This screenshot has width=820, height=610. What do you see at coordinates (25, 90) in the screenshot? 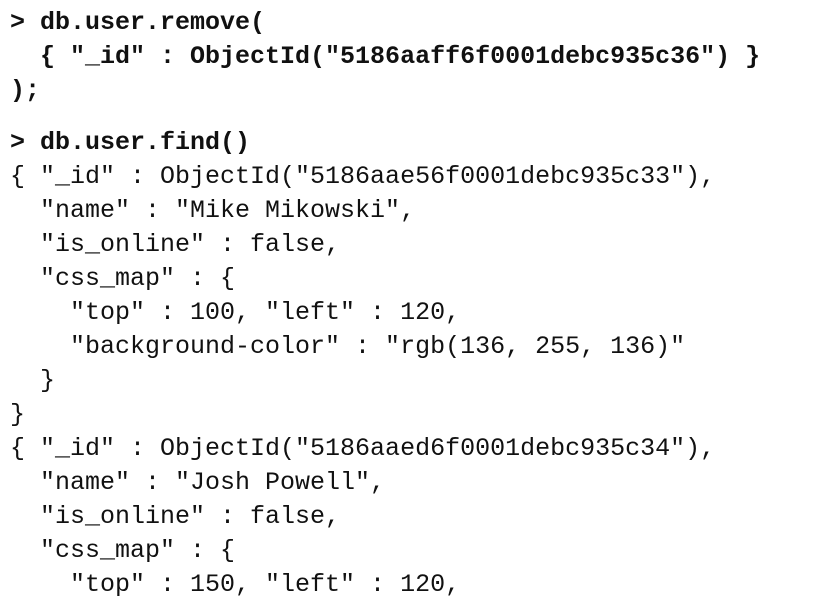
I see `remove-close-line: );` at bounding box center [25, 90].